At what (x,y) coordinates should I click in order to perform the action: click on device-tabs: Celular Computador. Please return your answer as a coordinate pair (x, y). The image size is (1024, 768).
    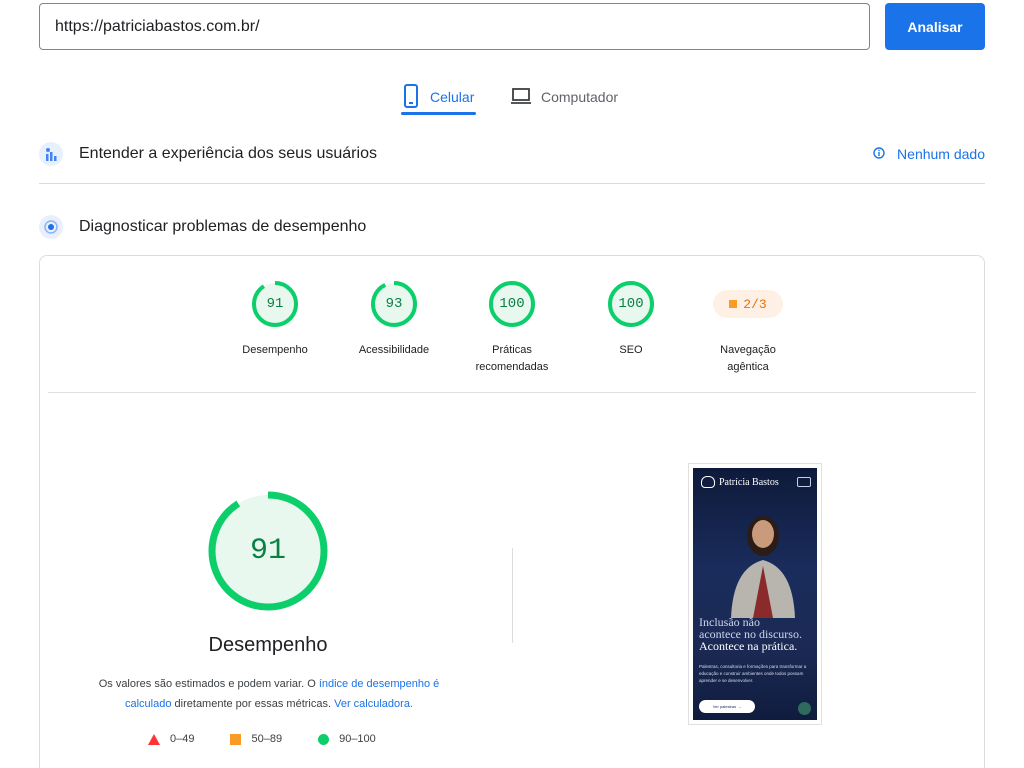
    Looking at the image, I should click on (512, 98).